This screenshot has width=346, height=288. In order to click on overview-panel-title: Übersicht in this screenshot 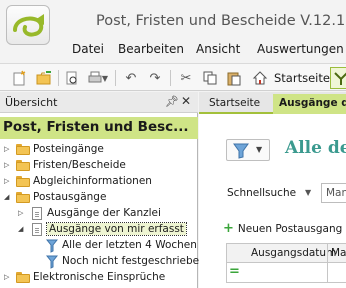, I will do `click(31, 102)`.